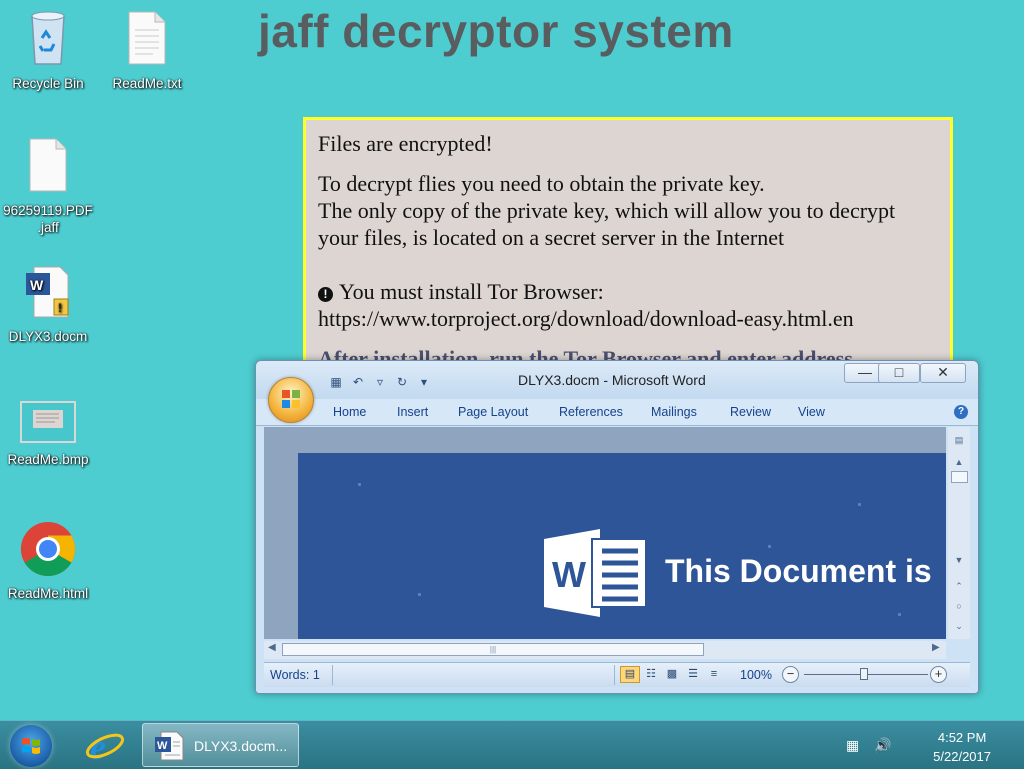  What do you see at coordinates (962, 747) in the screenshot?
I see `clock: 4:52 PM 5/22/2017` at bounding box center [962, 747].